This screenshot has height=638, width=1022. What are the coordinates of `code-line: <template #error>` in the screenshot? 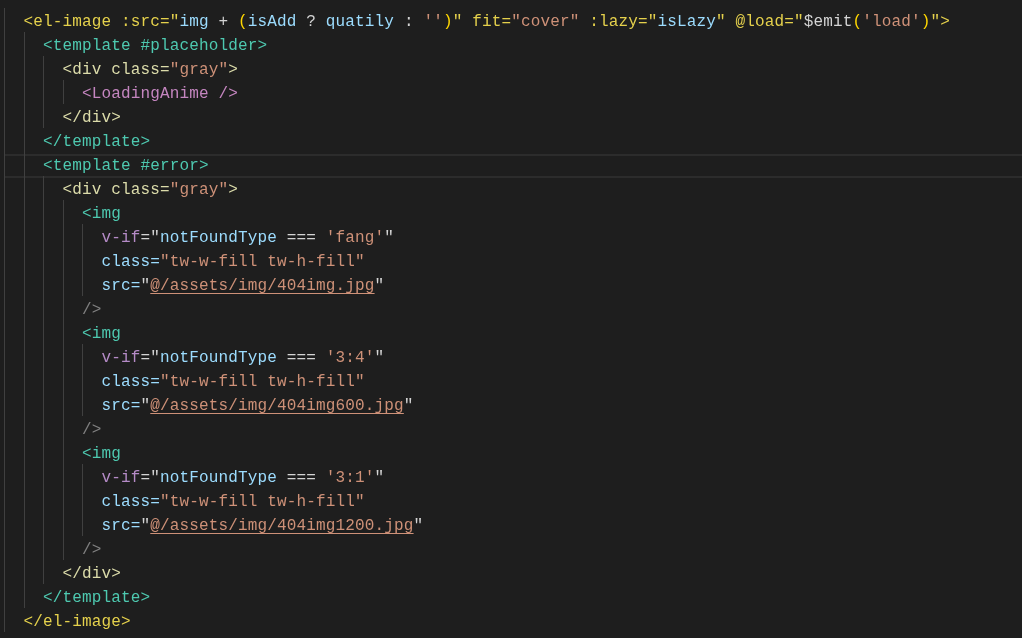 It's located at (126, 166).